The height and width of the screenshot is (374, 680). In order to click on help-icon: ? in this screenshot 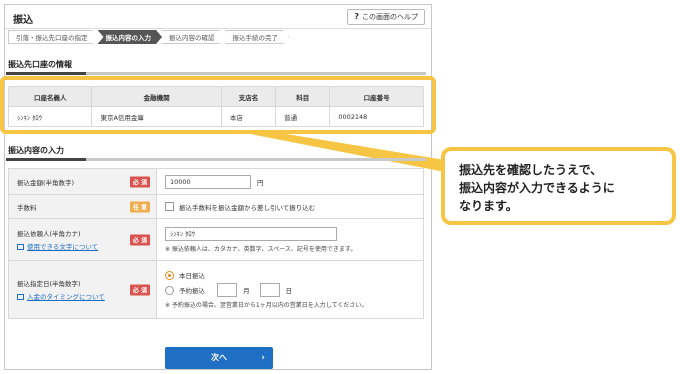, I will do `click(356, 16)`.